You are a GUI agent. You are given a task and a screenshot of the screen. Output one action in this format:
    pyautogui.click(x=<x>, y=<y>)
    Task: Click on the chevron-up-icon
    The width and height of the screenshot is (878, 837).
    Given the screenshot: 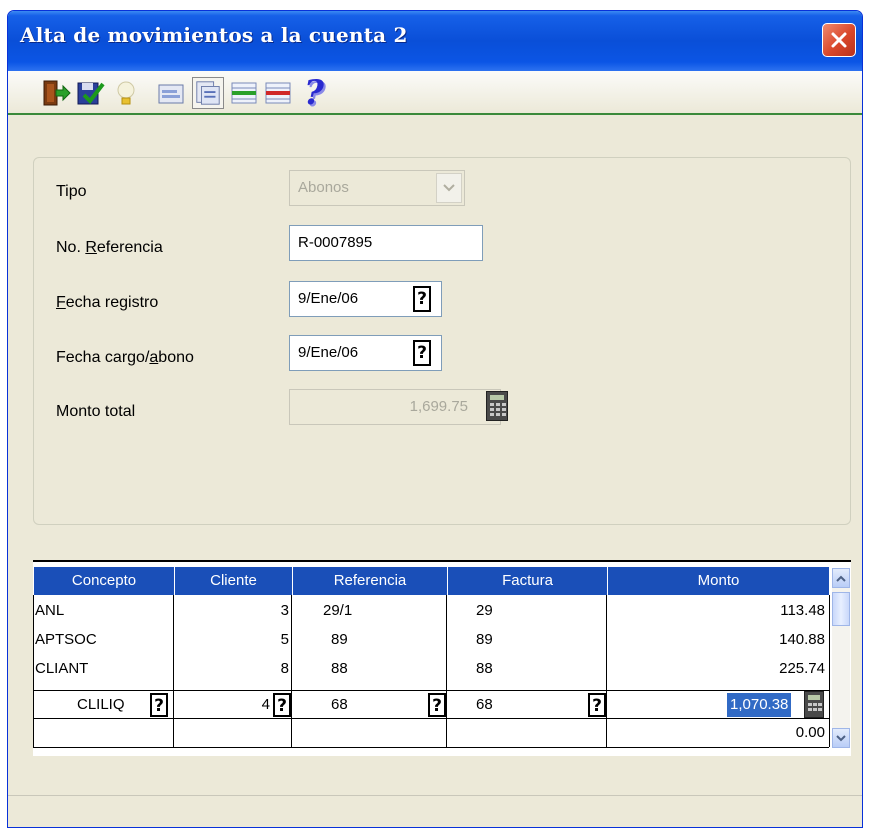 What is the action you would take?
    pyautogui.click(x=841, y=578)
    